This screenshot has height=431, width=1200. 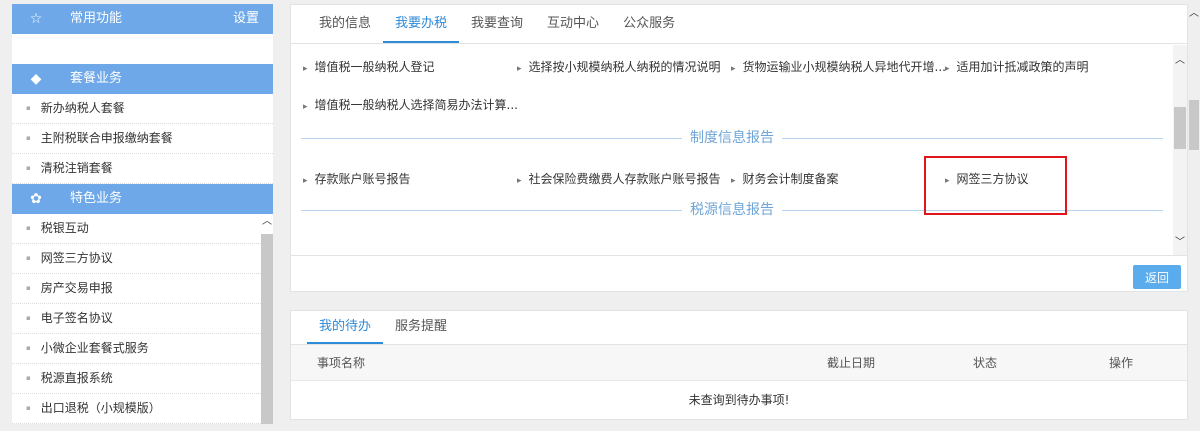 What do you see at coordinates (1052, 66) in the screenshot?
I see `service-link: 适用加计抵减政策的声明` at bounding box center [1052, 66].